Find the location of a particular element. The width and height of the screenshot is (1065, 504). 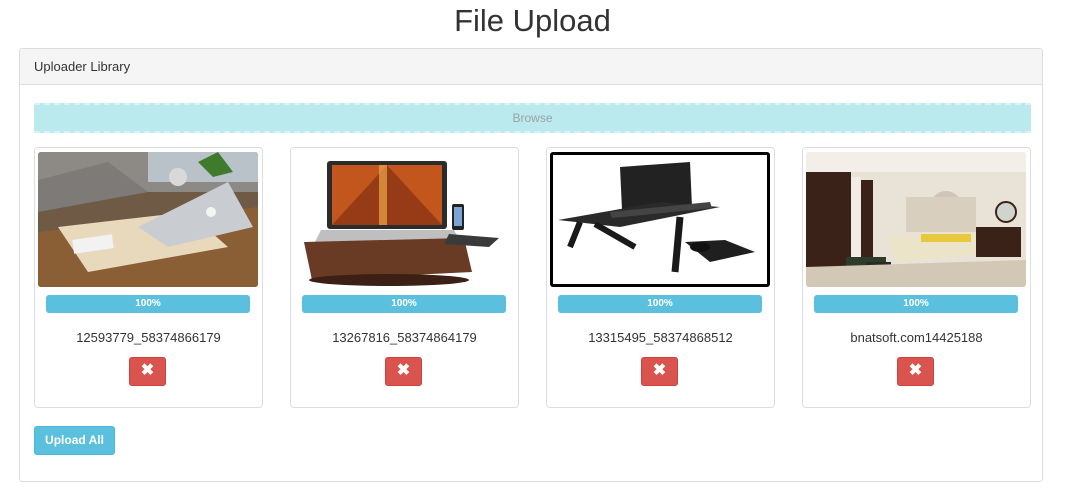

page-title: File Upload is located at coordinates (532, 20).